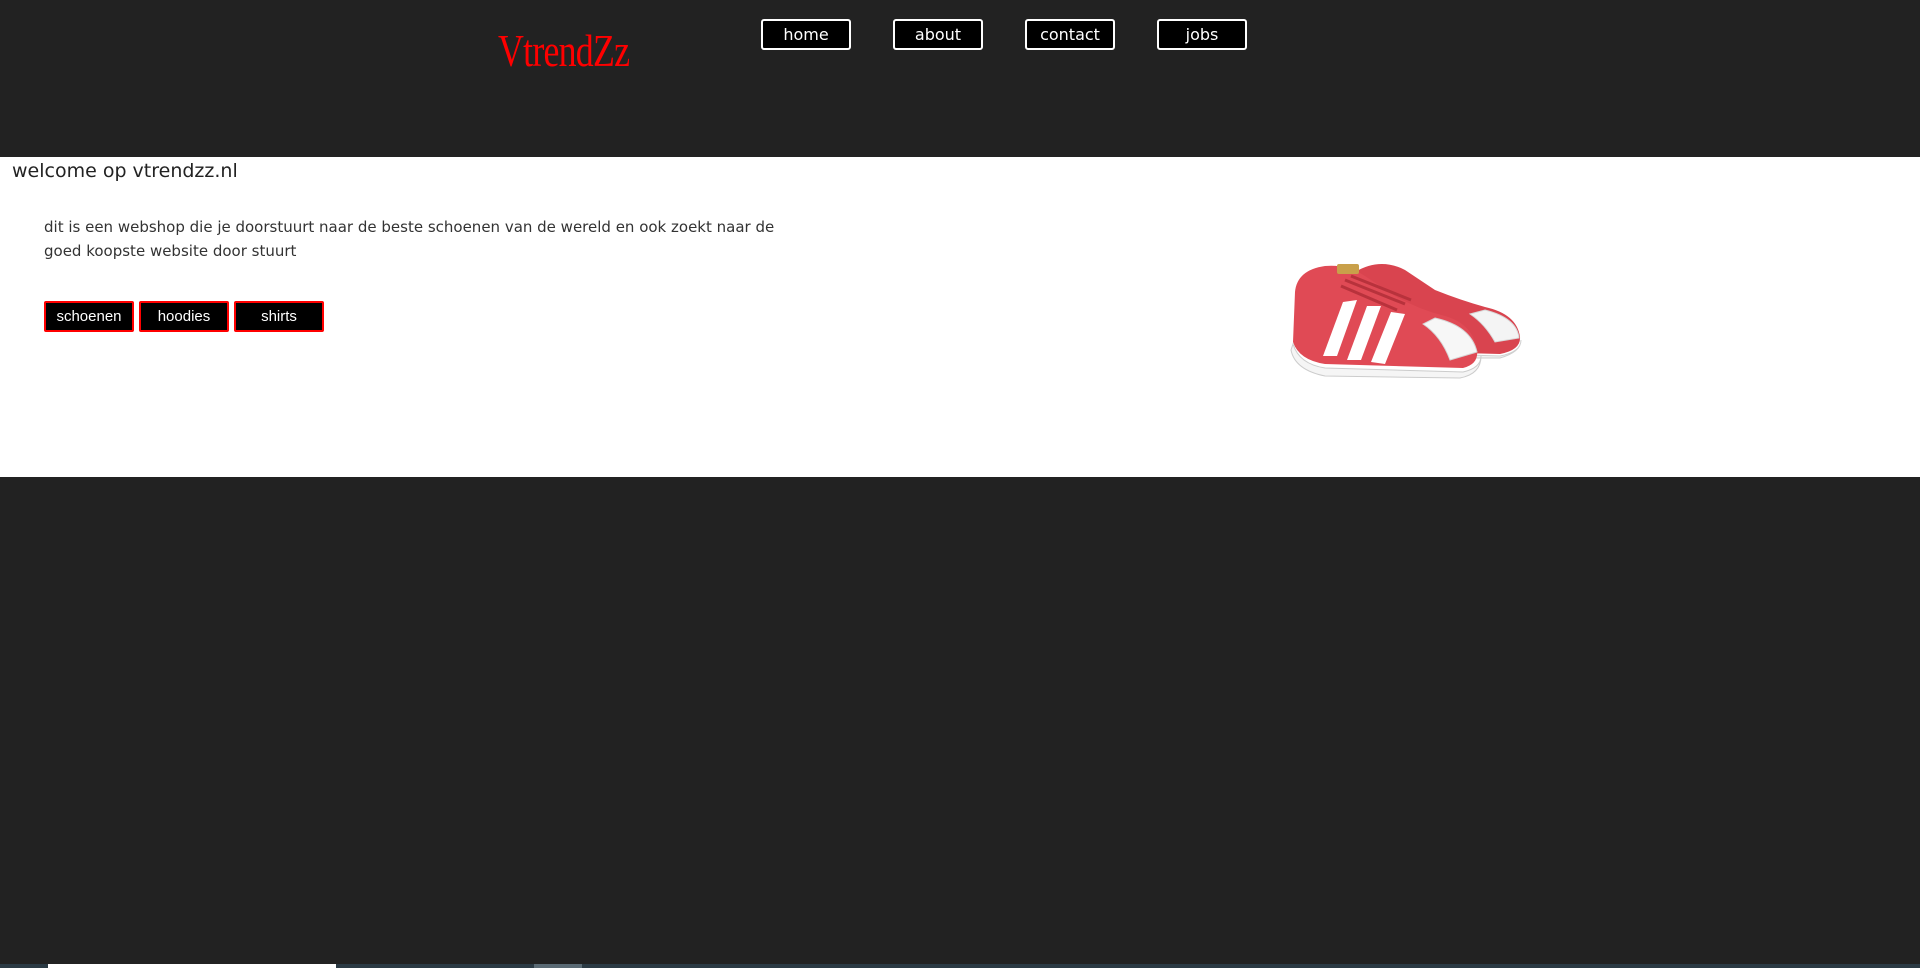 This screenshot has width=1920, height=968. I want to click on nav-about-button: about, so click(938, 34).